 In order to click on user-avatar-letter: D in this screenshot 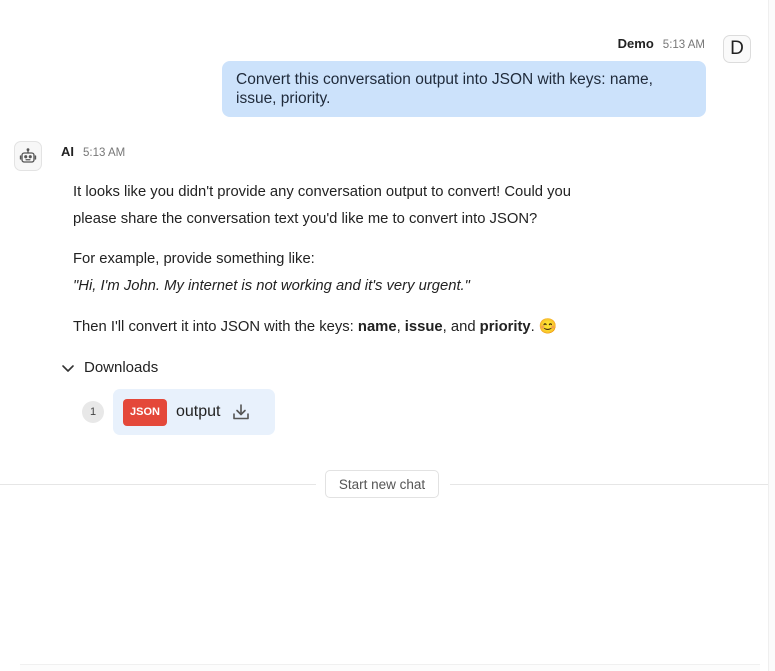, I will do `click(737, 48)`.